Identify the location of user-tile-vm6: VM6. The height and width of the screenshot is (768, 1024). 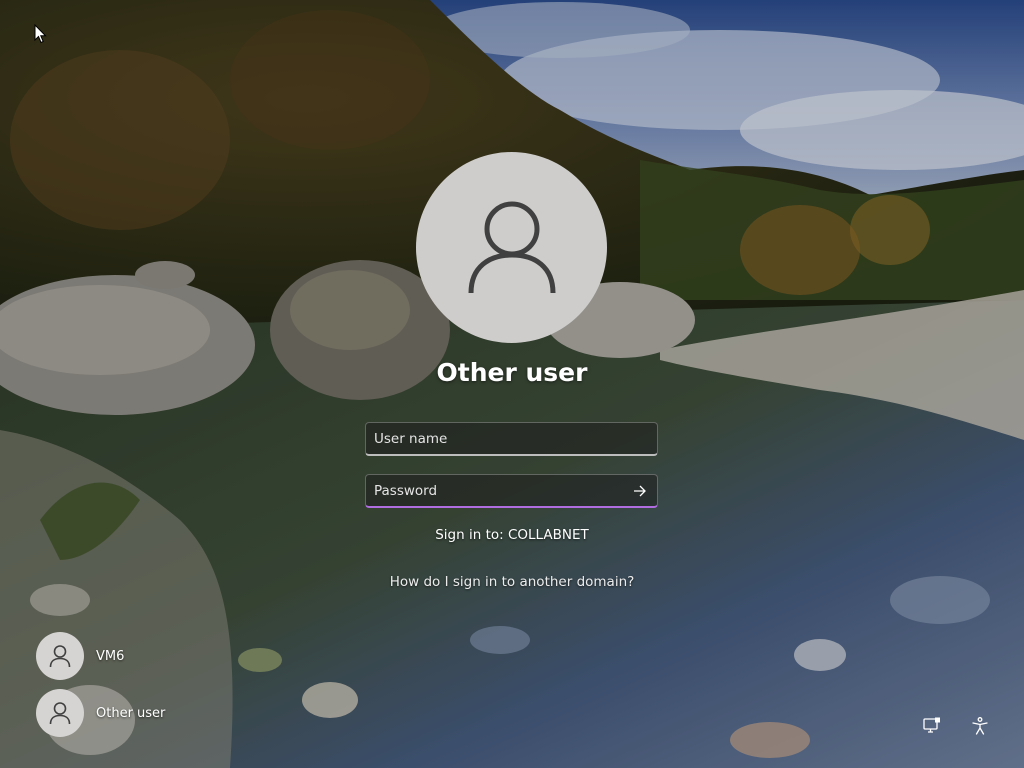
(80, 656).